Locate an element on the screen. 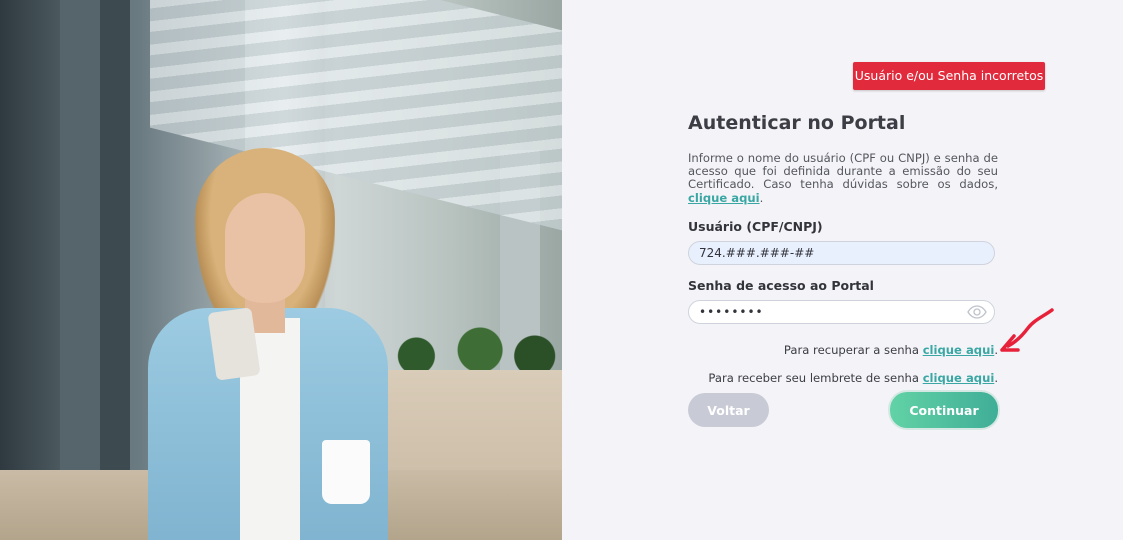 The image size is (1123, 540). continue-button: Continuar is located at coordinates (944, 410).